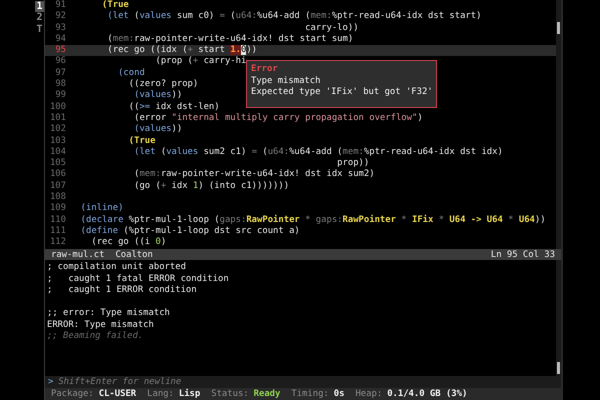 Image resolution: width=600 pixels, height=400 pixels. What do you see at coordinates (309, 382) in the screenshot?
I see `repl-input-field: Shift+Enter for newline` at bounding box center [309, 382].